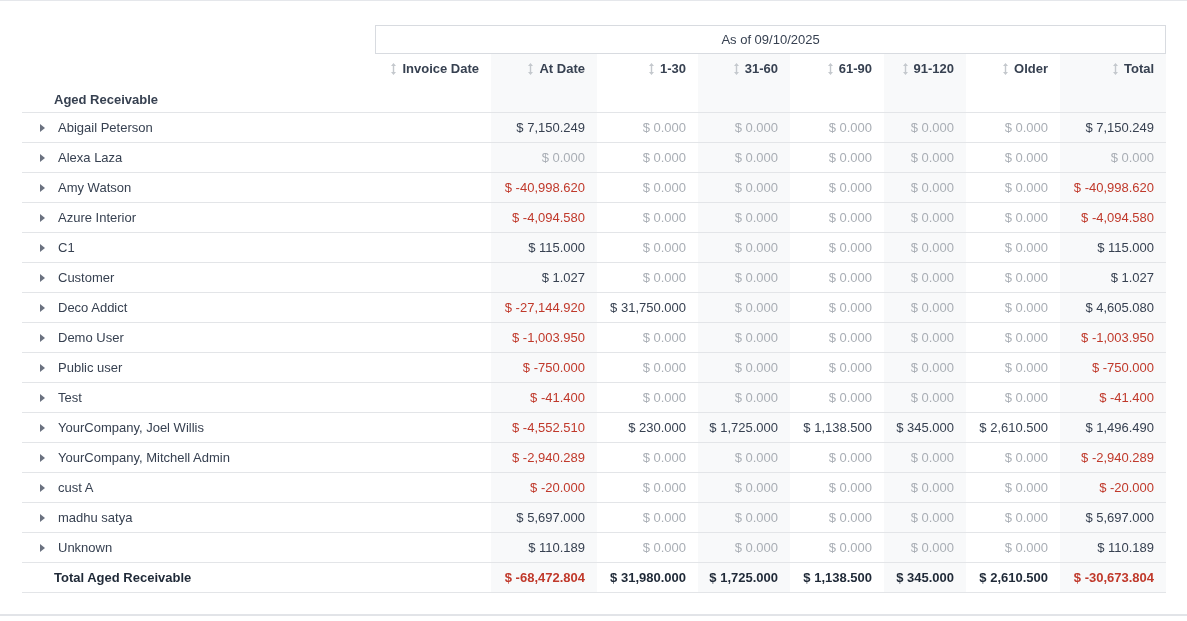 Image resolution: width=1187 pixels, height=621 pixels. Describe the element at coordinates (1120, 427) in the screenshot. I see `amount: $ 1,496.490` at that location.